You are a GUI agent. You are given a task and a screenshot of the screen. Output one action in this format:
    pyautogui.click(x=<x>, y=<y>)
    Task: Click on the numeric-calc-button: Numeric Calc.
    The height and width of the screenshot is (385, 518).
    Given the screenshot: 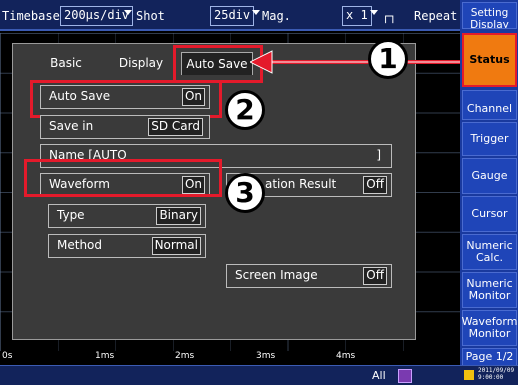 What is the action you would take?
    pyautogui.click(x=489, y=252)
    